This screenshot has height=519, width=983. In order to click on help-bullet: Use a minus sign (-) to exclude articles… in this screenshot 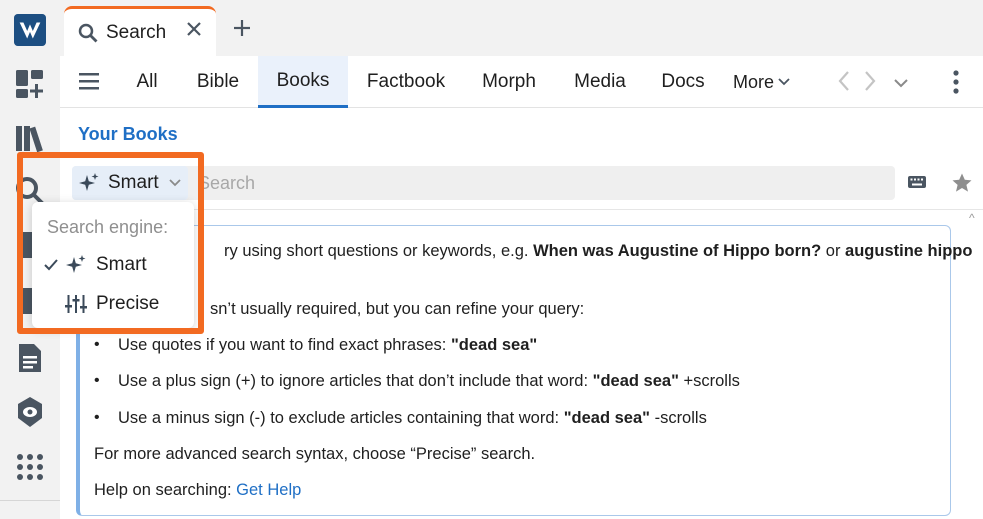, I will do `click(412, 418)`.